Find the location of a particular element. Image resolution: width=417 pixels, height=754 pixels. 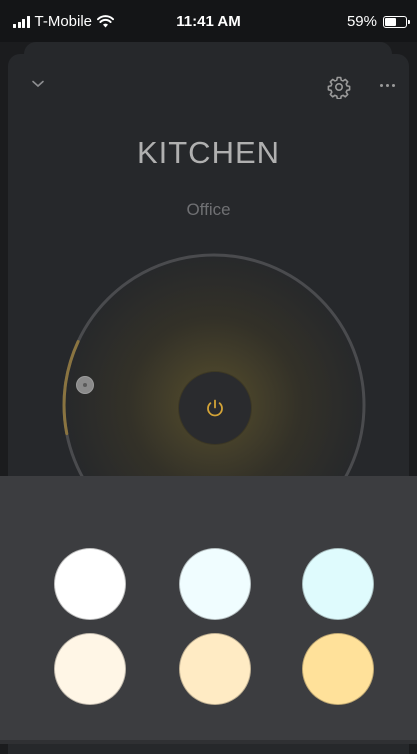

home-indicator-area is located at coordinates (208, 742).